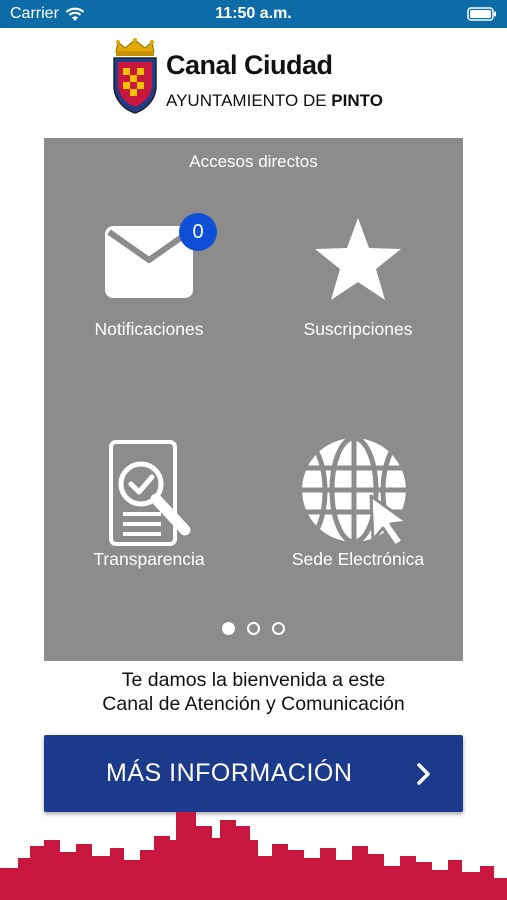 This screenshot has width=507, height=900. I want to click on app-logo: Canal Ciudad AYUNTAMIENTO DE PINTO, so click(257, 76).